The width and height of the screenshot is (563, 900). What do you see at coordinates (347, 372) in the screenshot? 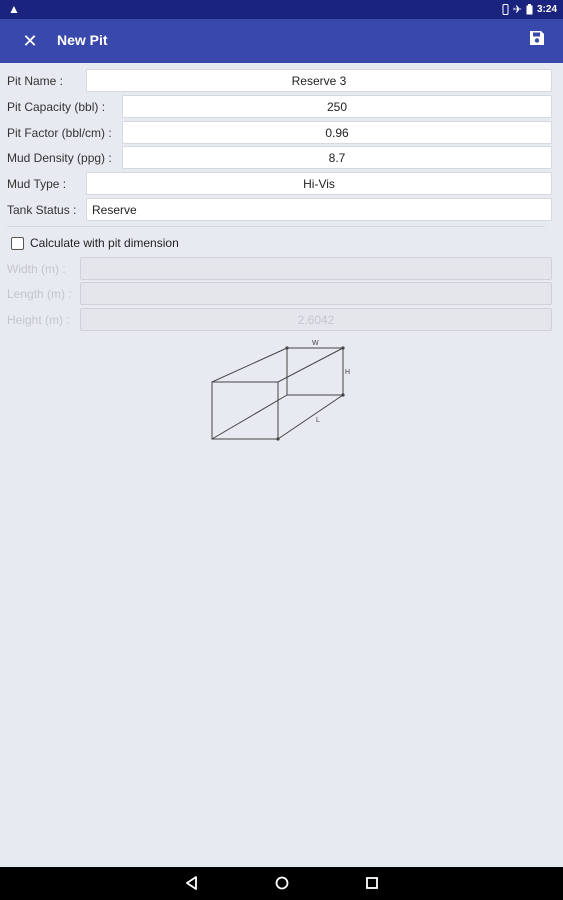
I see `h-label: H` at bounding box center [347, 372].